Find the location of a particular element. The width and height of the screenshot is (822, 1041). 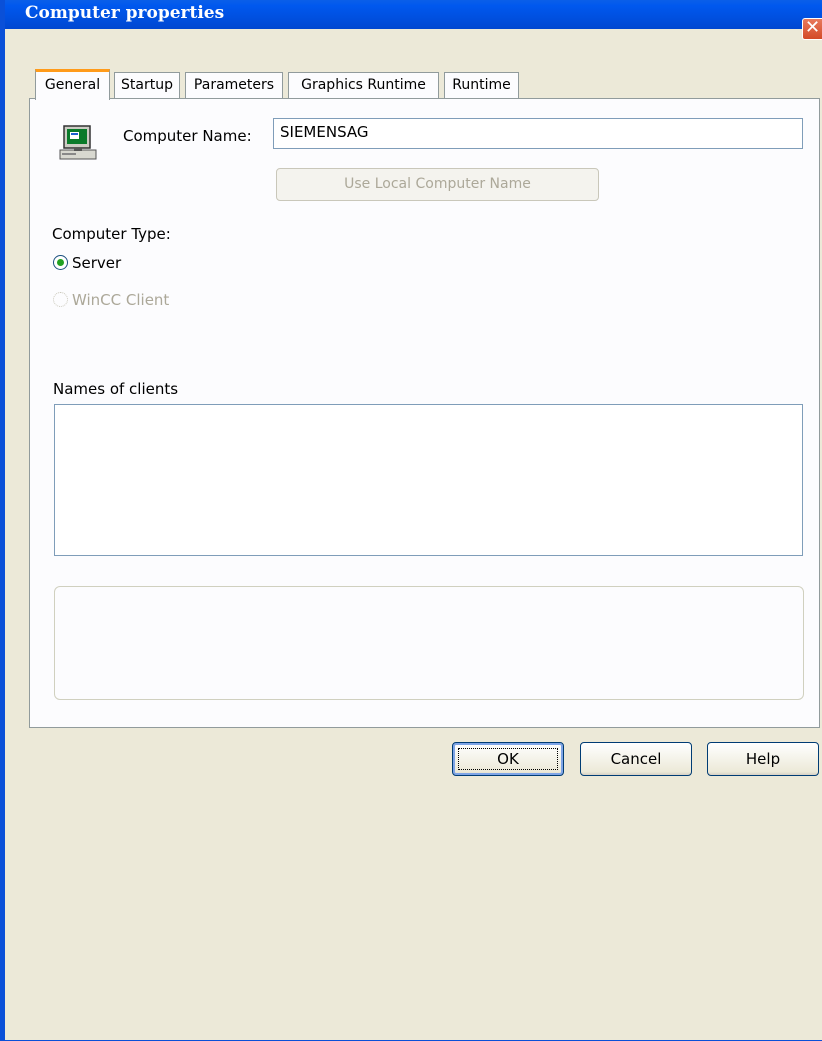

close-button: ✕ is located at coordinates (812, 28).